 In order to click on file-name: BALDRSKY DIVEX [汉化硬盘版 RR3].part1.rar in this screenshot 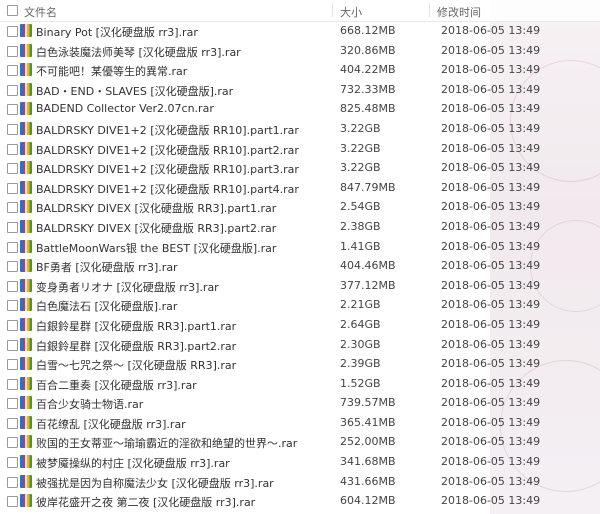, I will do `click(156, 208)`.